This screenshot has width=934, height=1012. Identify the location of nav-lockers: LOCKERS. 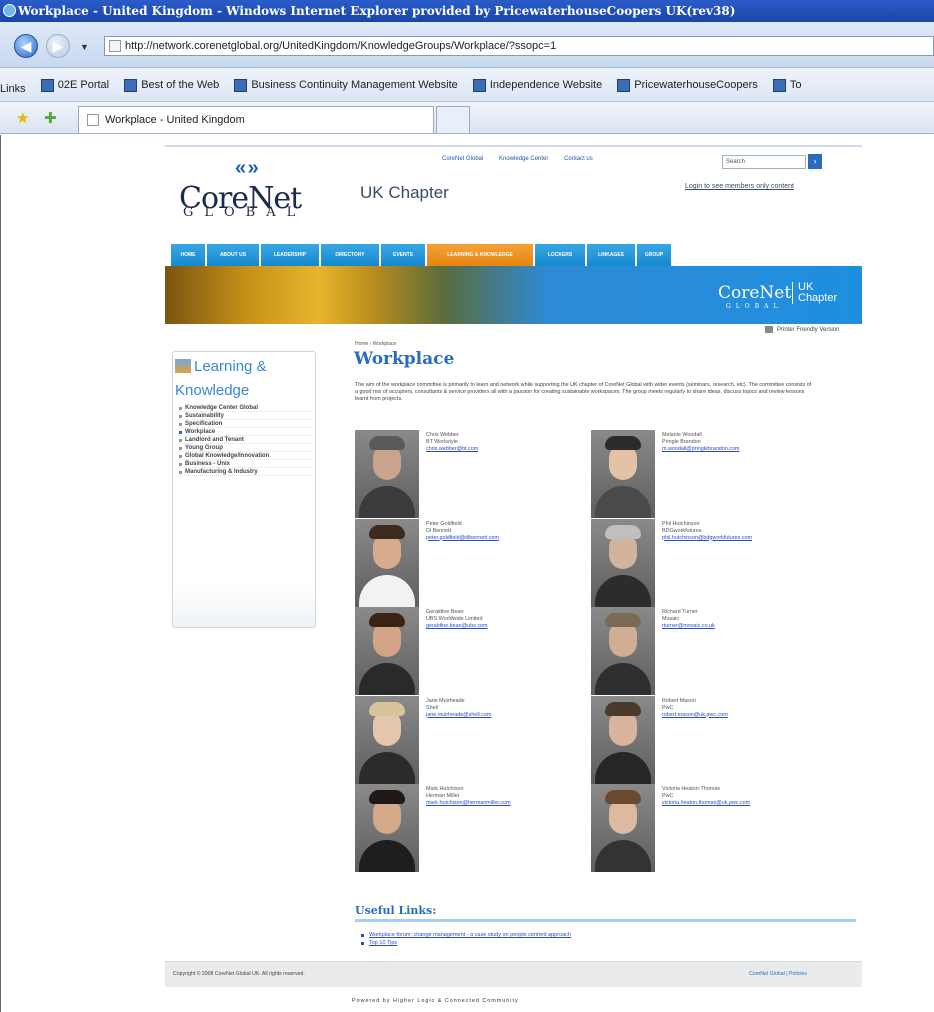
(560, 255).